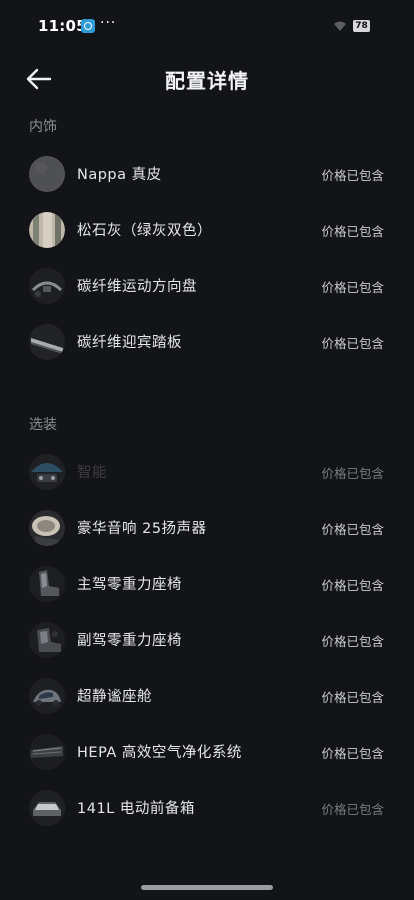  I want to click on list-item: 碳纤维运动方向盘 价格已包含, so click(207, 286).